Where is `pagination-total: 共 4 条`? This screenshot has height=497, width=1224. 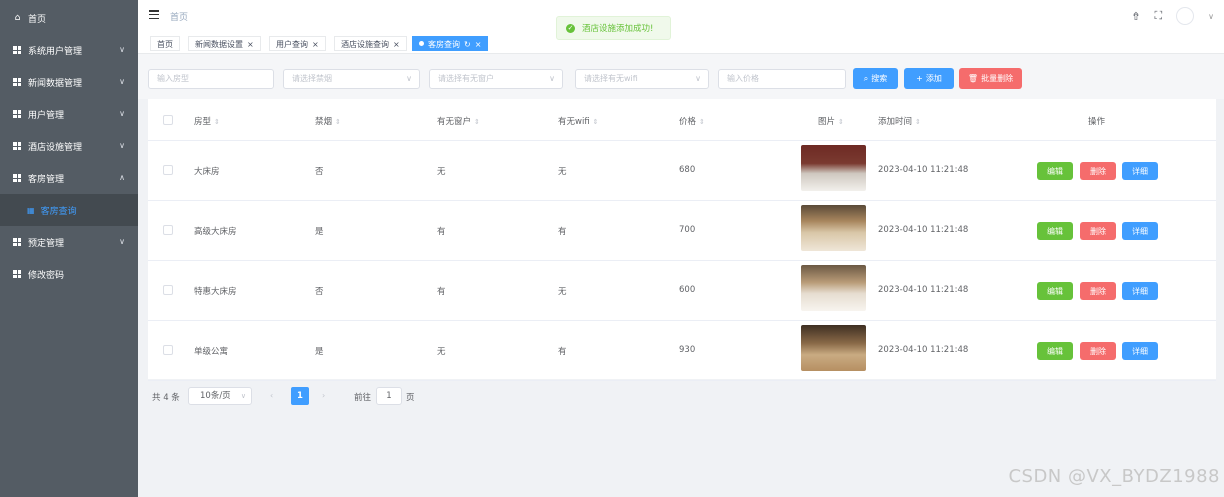
pagination-total: 共 4 条 is located at coordinates (166, 398).